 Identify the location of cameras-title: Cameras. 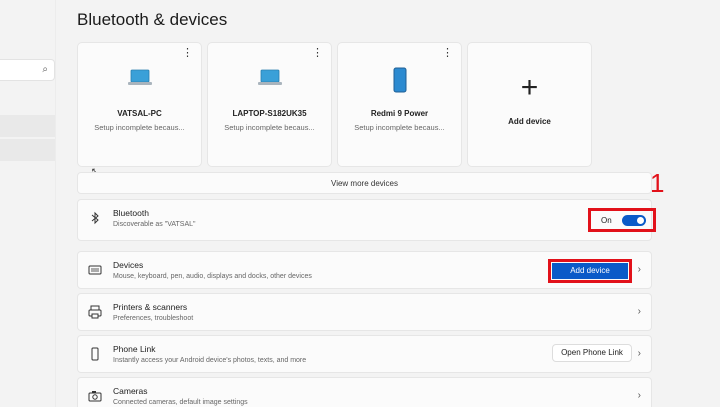
(130, 391).